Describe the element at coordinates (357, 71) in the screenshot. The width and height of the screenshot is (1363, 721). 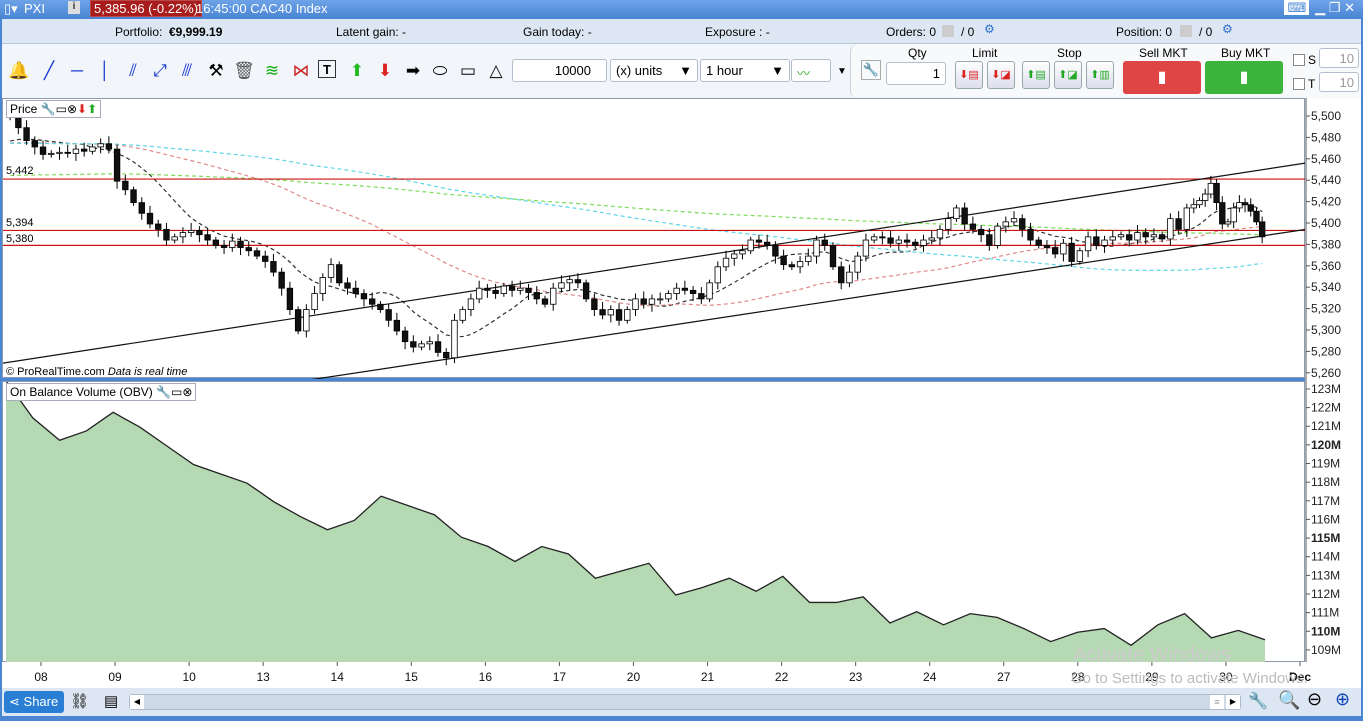
I see `up-arrow-tool-icon: ⬆` at that location.